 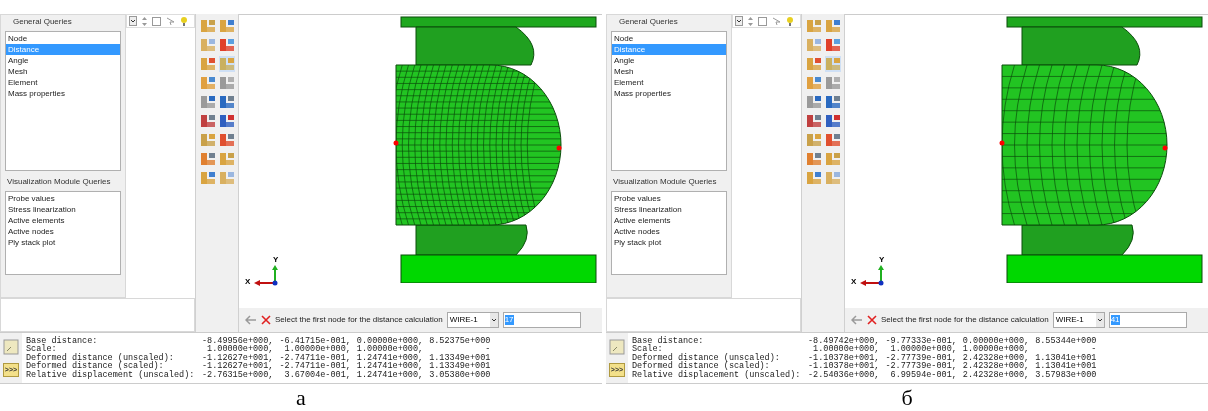 What do you see at coordinates (844, 375) in the screenshot?
I see `output-value: -2.54036e+000,` at bounding box center [844, 375].